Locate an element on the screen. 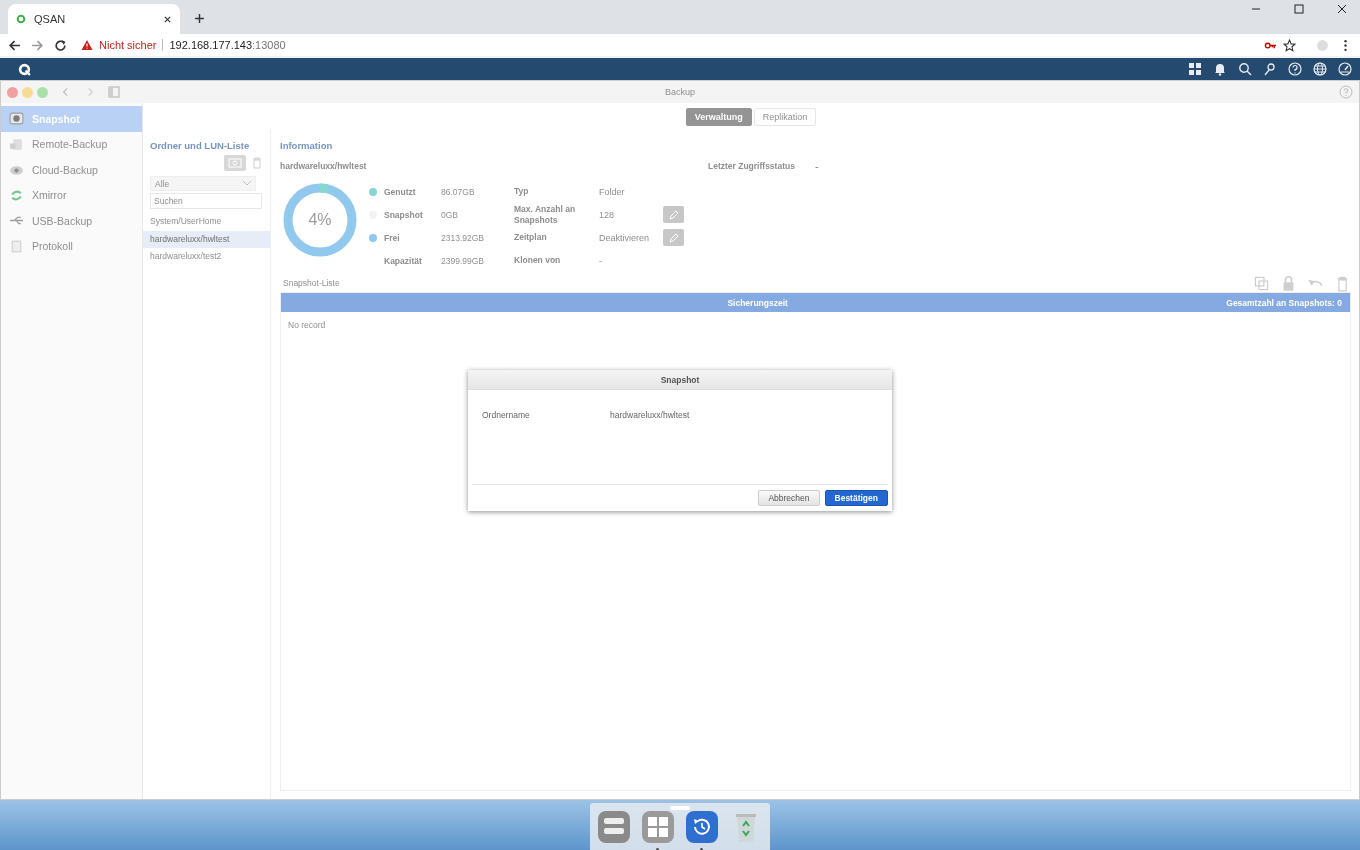 The image size is (1360, 850). cancel-button: Abbrechen is located at coordinates (789, 498).